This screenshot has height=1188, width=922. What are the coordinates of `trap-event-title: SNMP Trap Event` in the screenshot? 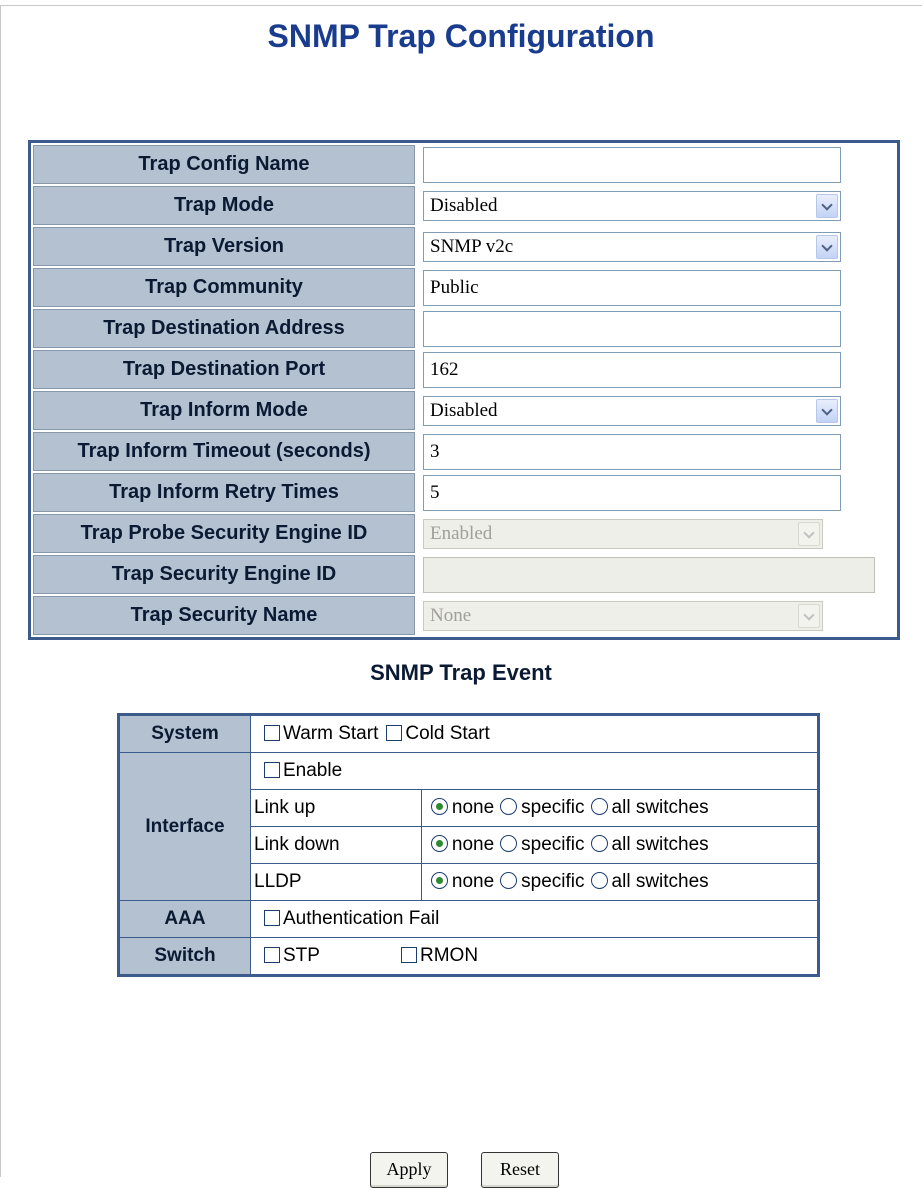 It's located at (461, 672).